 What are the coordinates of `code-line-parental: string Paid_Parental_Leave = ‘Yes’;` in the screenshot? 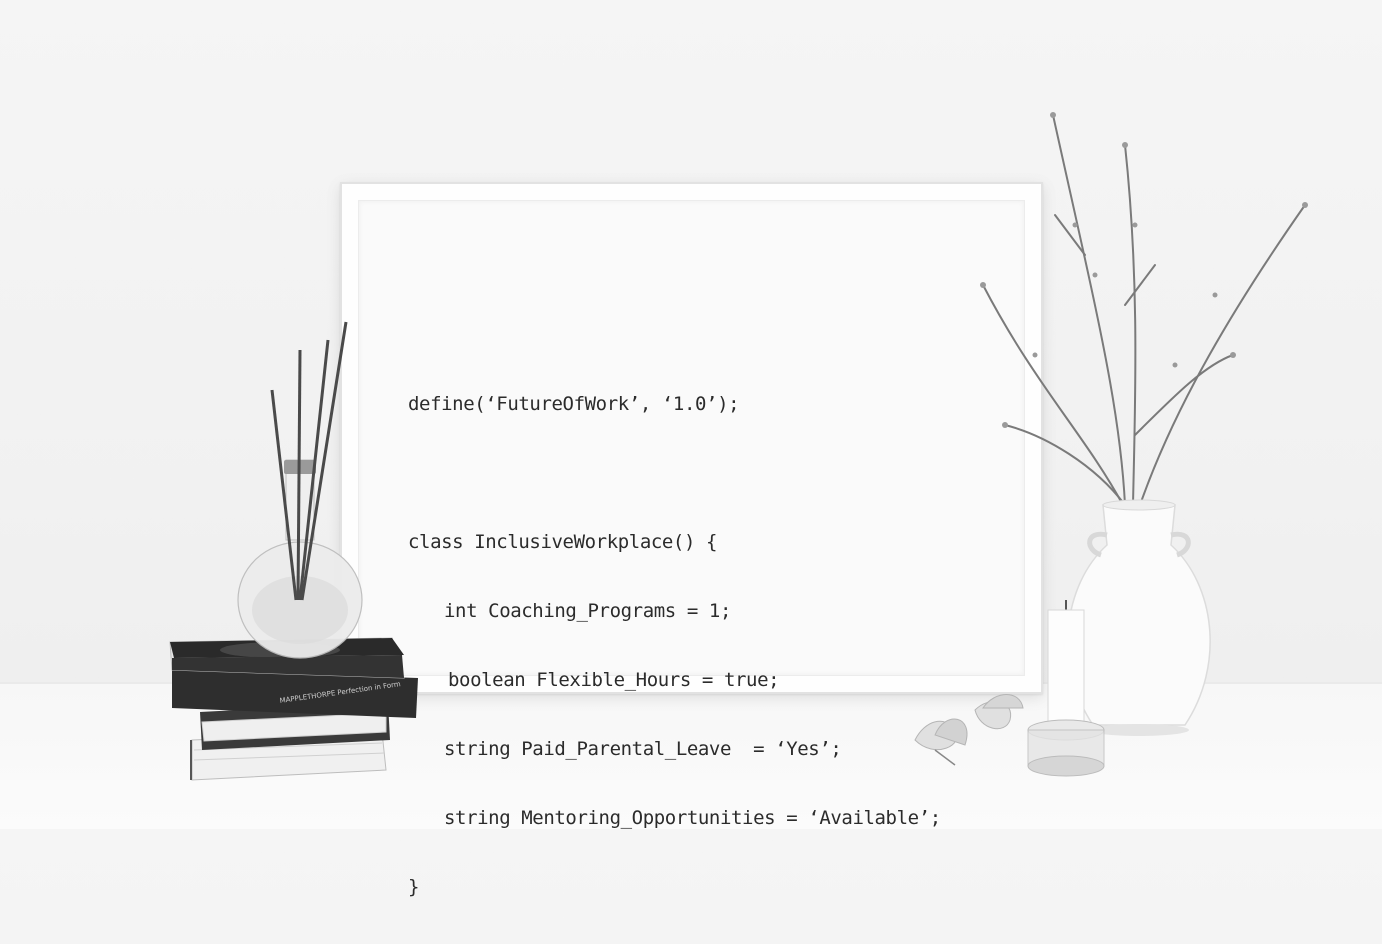 It's located at (643, 749).